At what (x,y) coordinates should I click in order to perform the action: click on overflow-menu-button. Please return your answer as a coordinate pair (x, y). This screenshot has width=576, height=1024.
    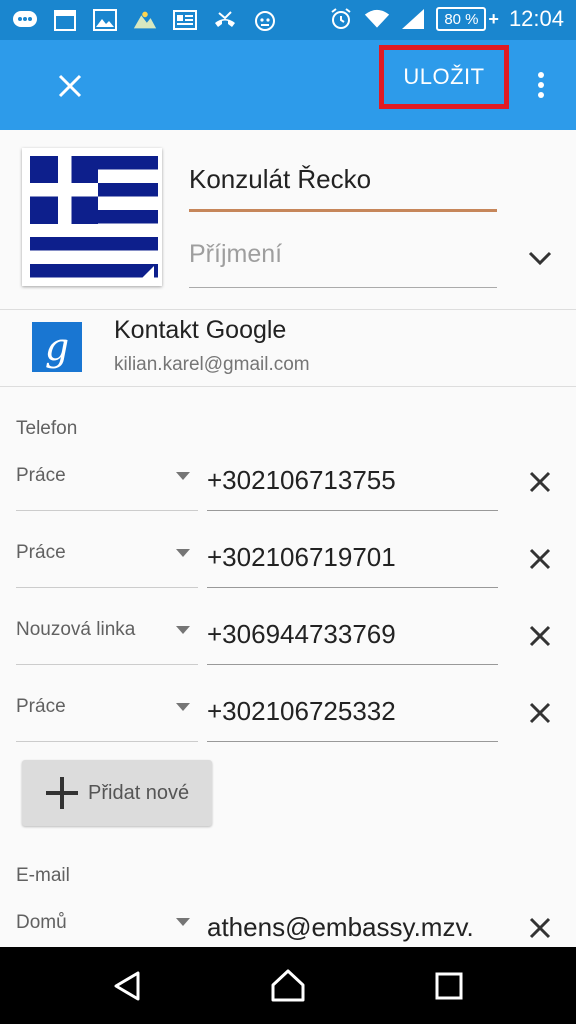
    Looking at the image, I should click on (541, 85).